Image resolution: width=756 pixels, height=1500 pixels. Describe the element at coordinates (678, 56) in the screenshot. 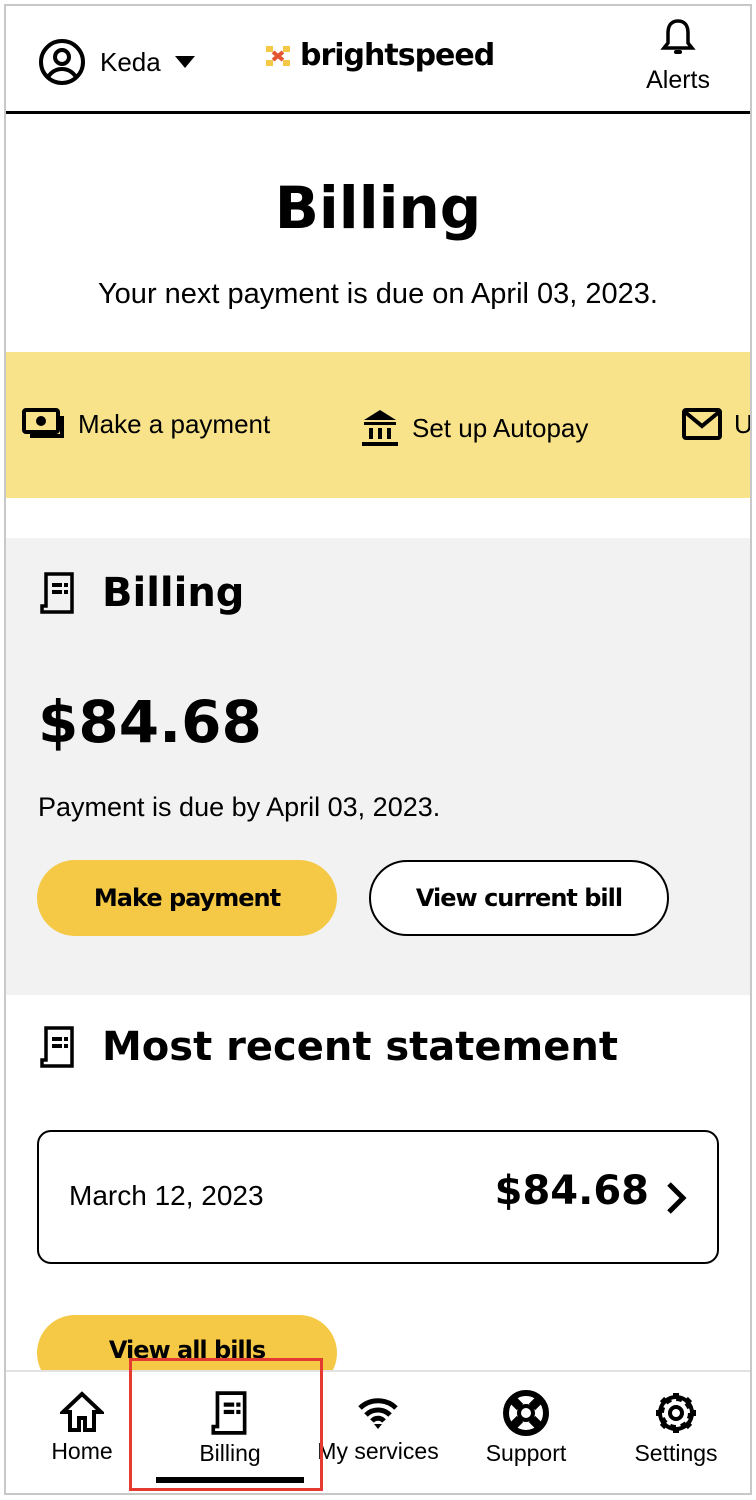

I see `alerts-button: Alerts` at that location.